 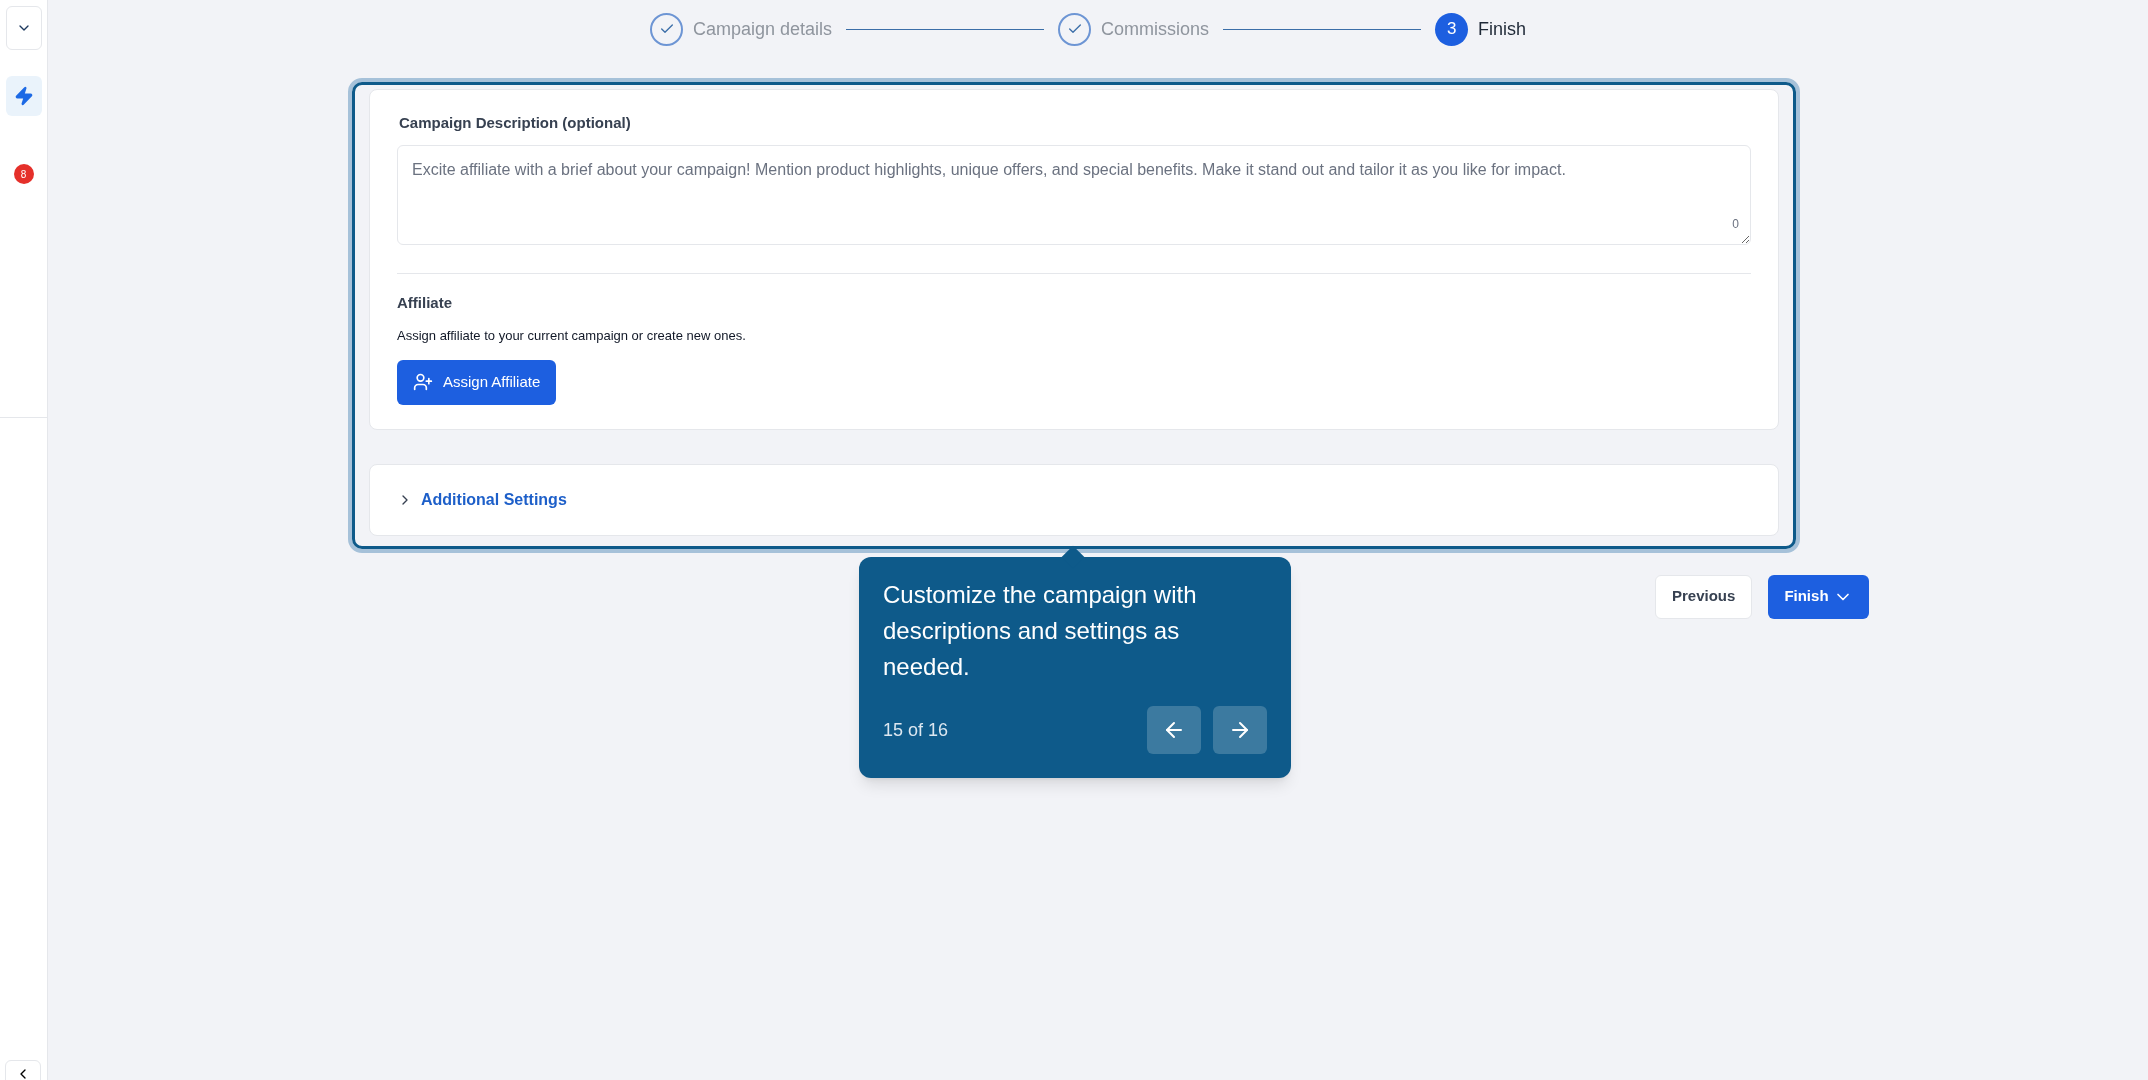 What do you see at coordinates (477, 382) in the screenshot?
I see `assign-affiliate-button: Assign Affiliate` at bounding box center [477, 382].